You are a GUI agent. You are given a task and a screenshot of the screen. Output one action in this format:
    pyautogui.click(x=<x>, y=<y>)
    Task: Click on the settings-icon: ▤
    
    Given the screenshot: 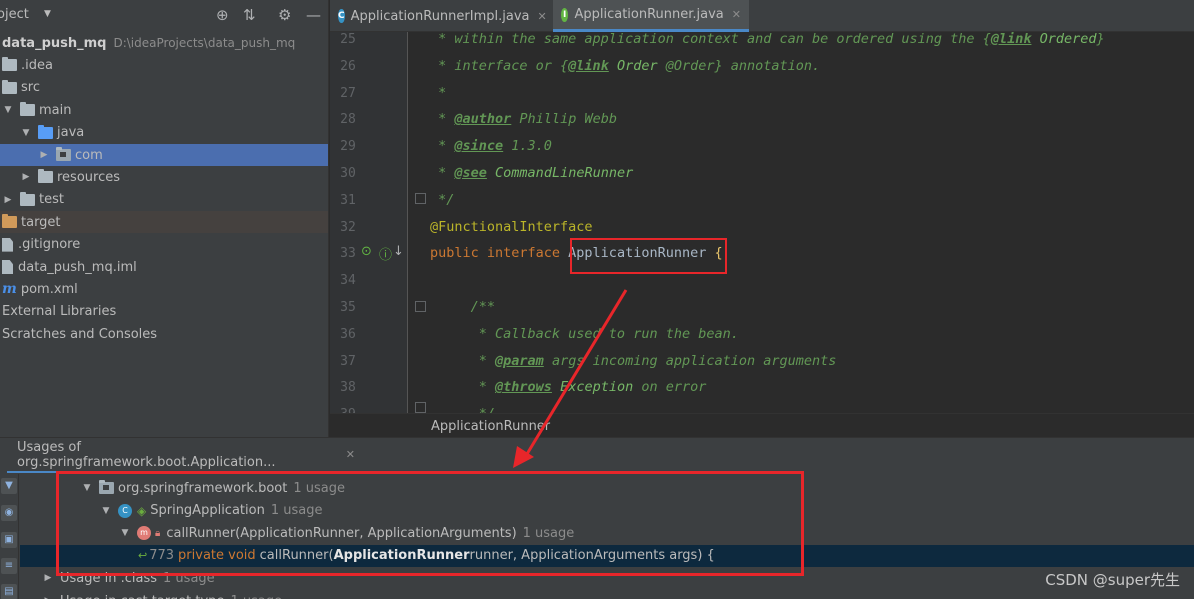 What is the action you would take?
    pyautogui.click(x=9, y=591)
    